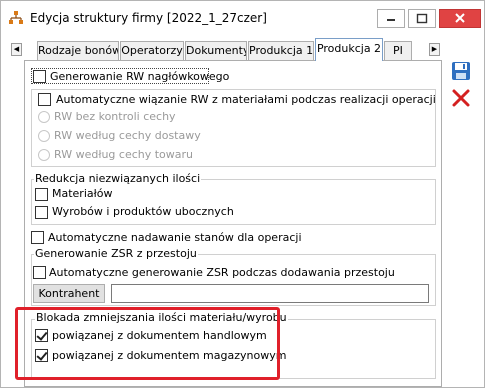 The width and height of the screenshot is (485, 388). Describe the element at coordinates (69, 293) in the screenshot. I see `kontrahent-button: Kontrahent` at that location.